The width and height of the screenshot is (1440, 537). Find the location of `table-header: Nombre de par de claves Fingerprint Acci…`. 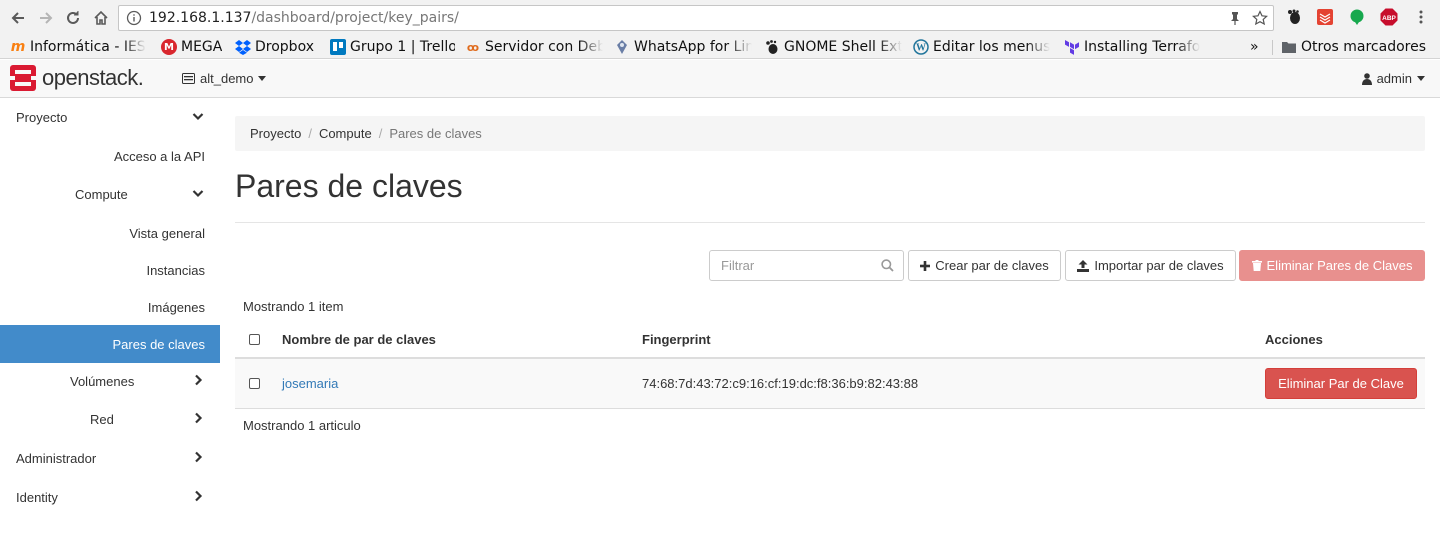

table-header: Nombre de par de claves Fingerprint Acci… is located at coordinates (830, 340).